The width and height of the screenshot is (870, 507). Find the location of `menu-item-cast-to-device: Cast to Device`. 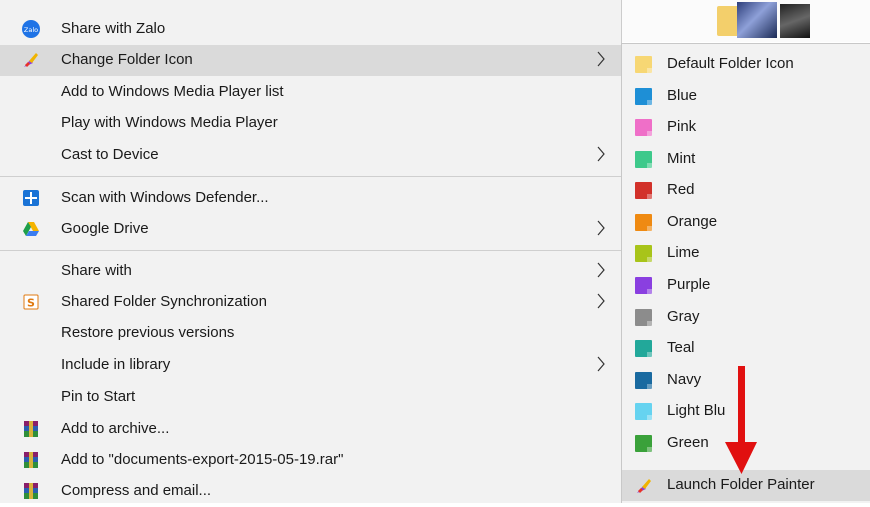

menu-item-cast-to-device: Cast to Device is located at coordinates (310, 155).